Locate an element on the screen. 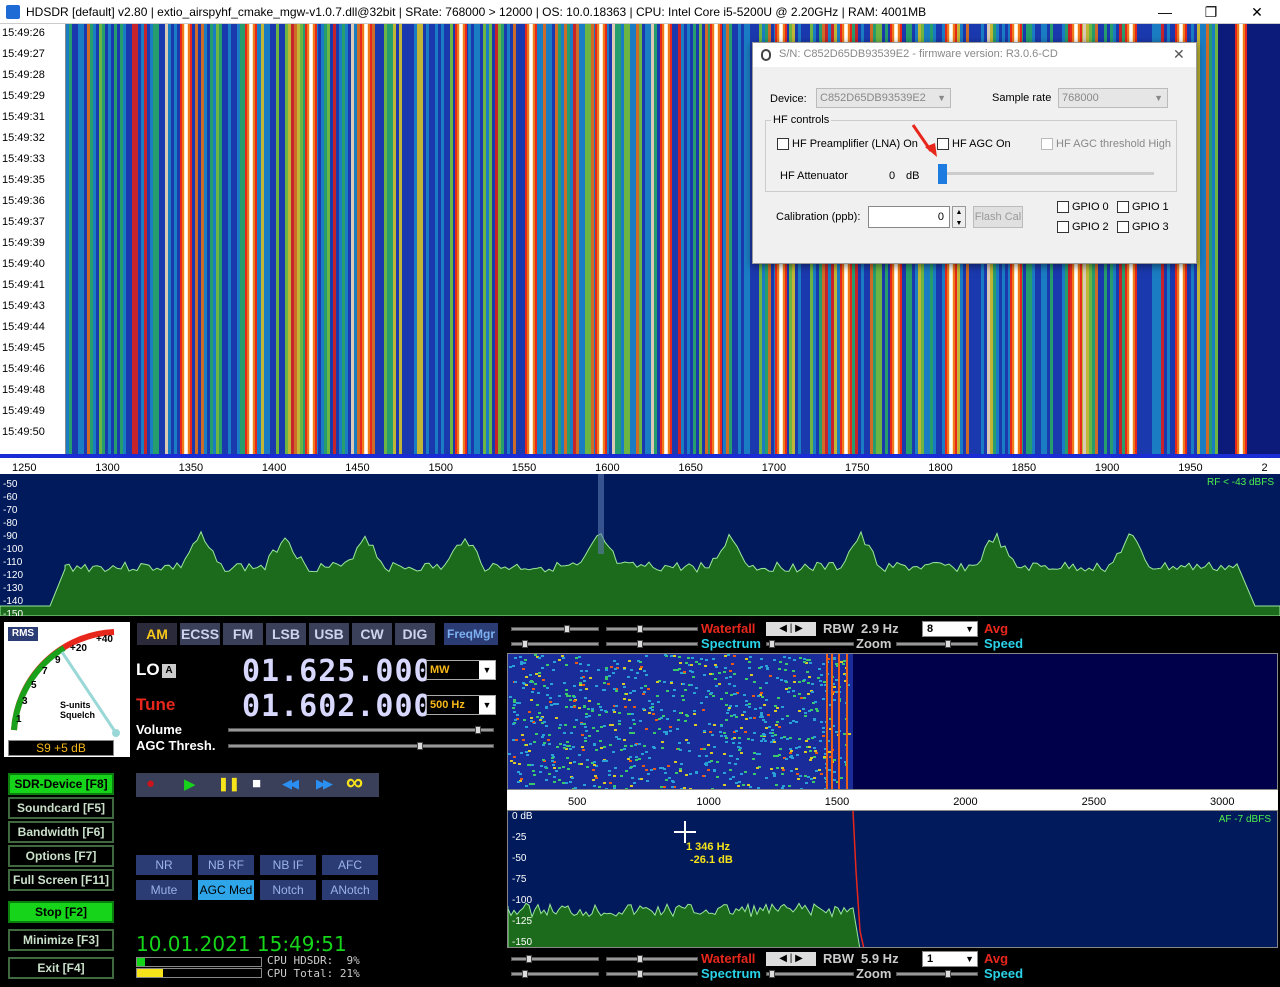 The image size is (1280, 987). loop-icon: ∞ is located at coordinates (354, 783).